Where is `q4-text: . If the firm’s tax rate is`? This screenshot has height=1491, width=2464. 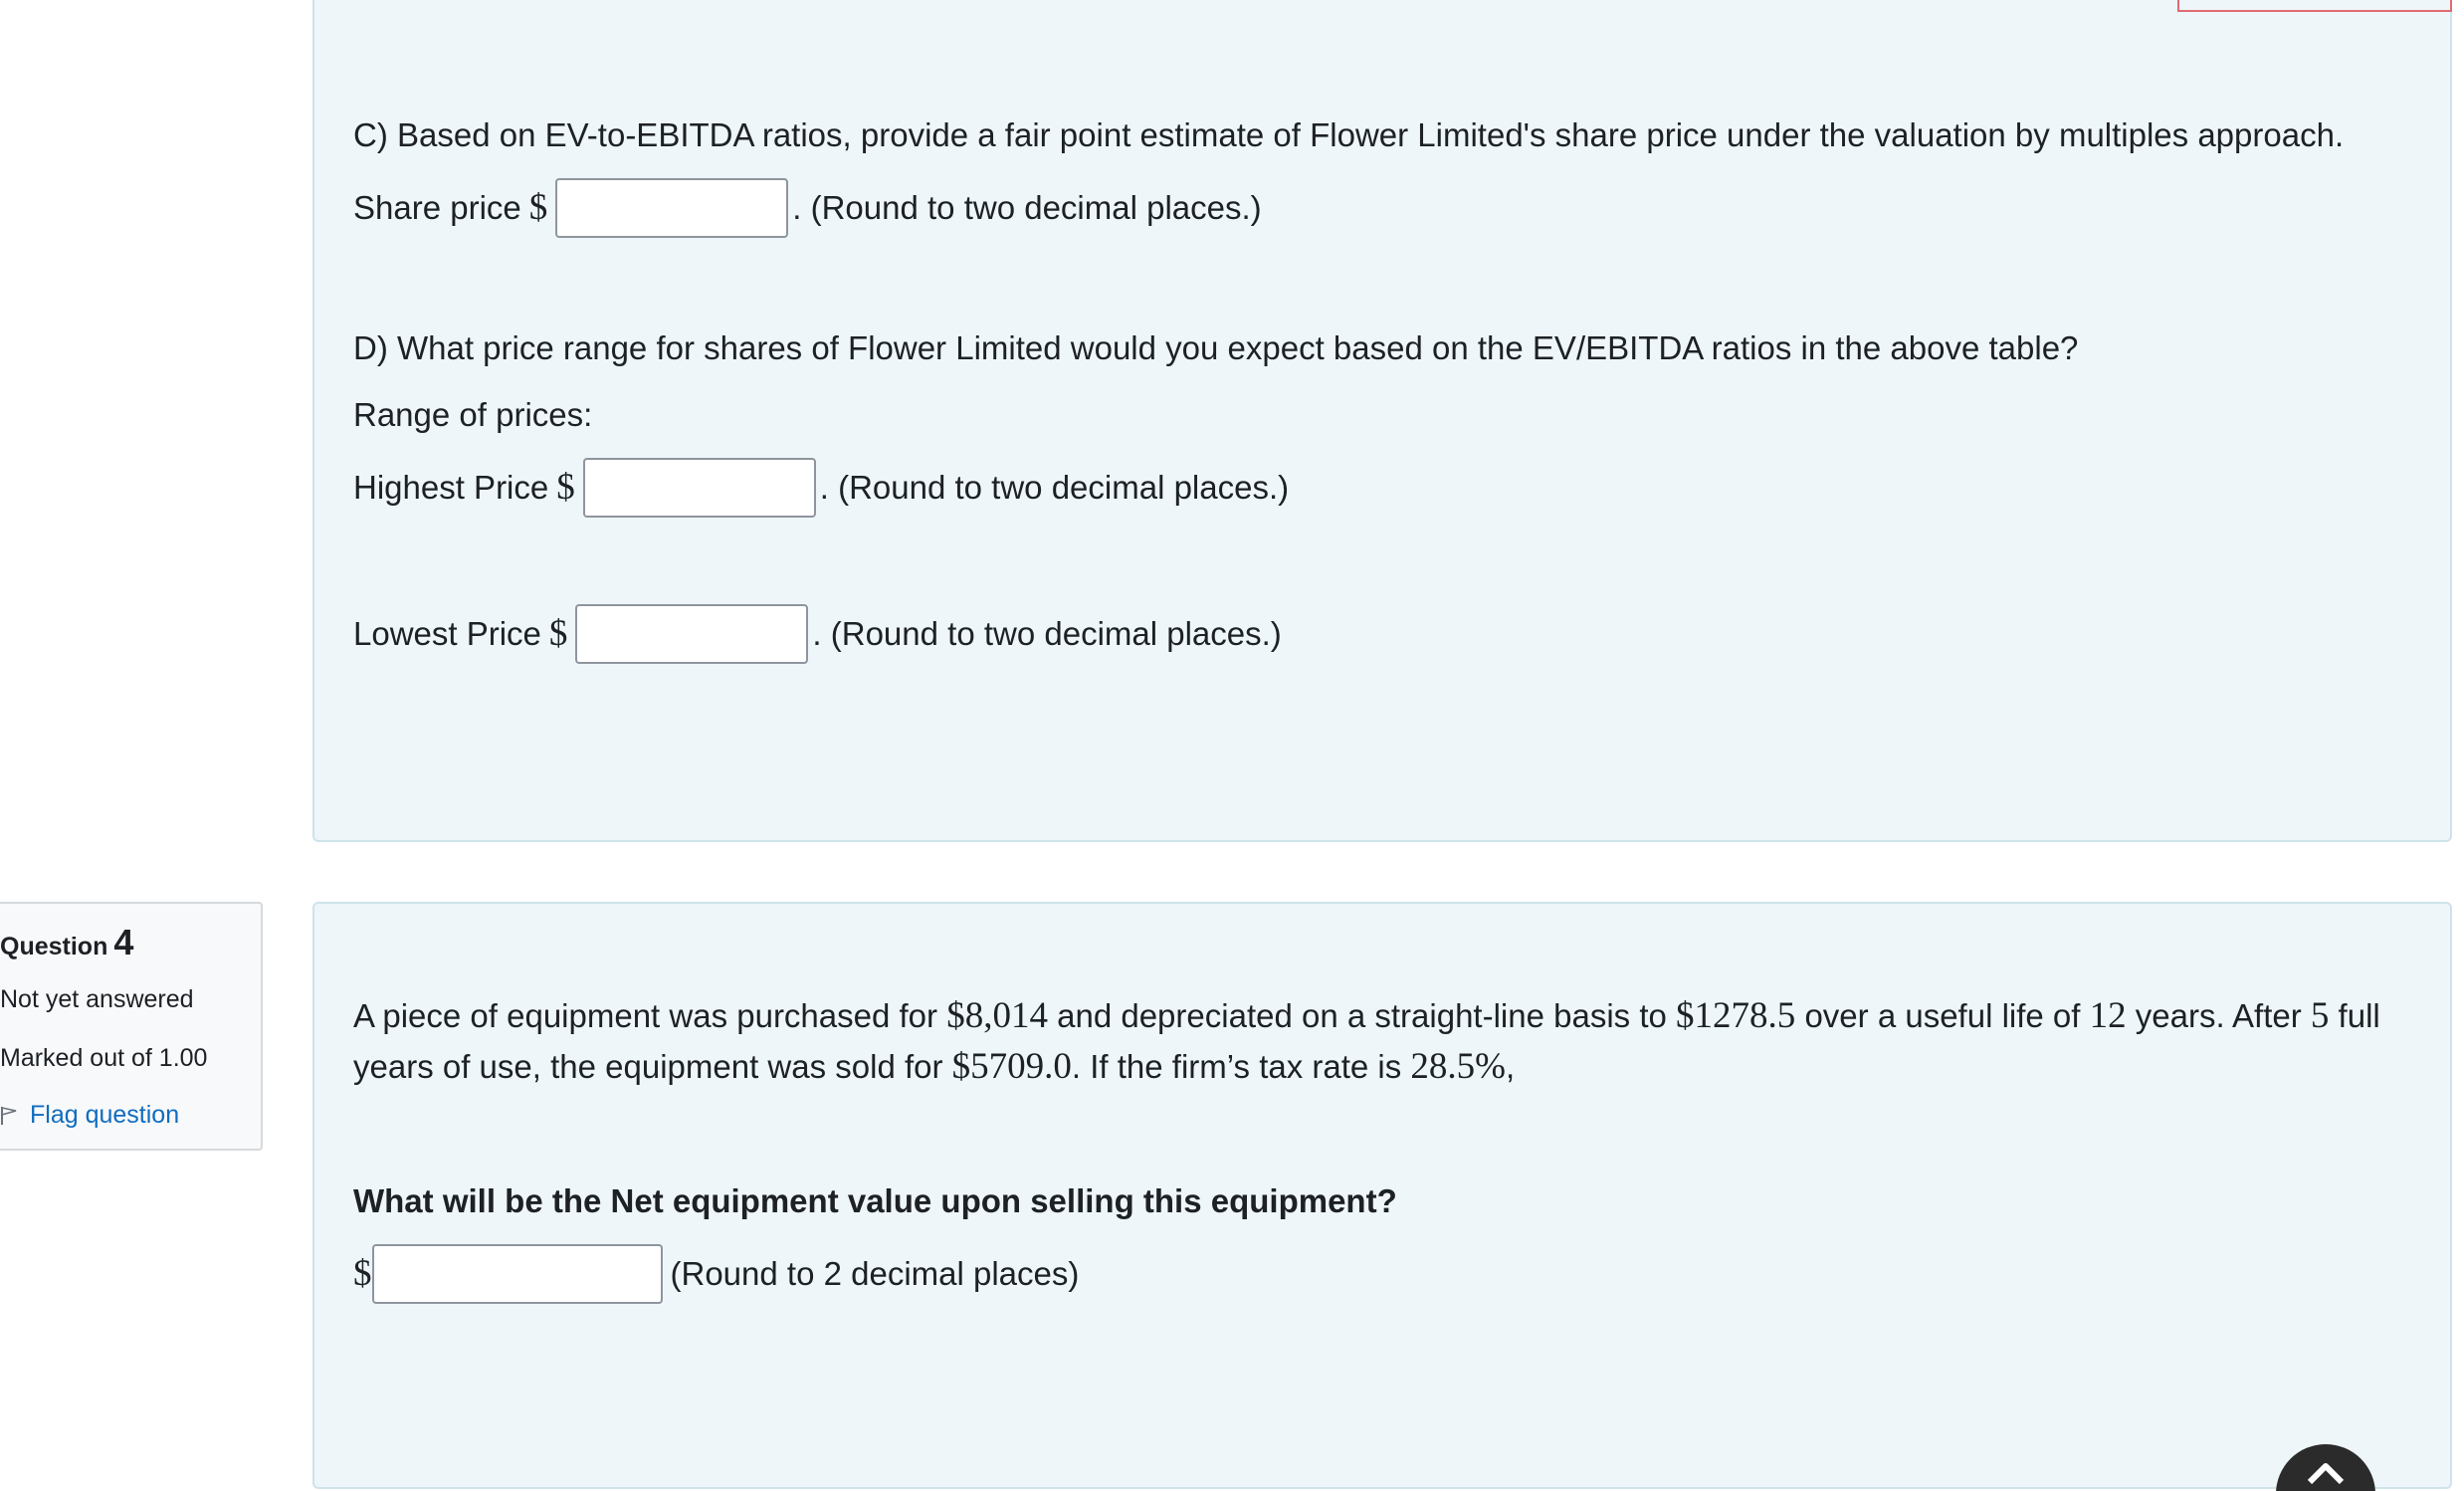
q4-text: . If the firm’s tax rate is is located at coordinates (1236, 1066).